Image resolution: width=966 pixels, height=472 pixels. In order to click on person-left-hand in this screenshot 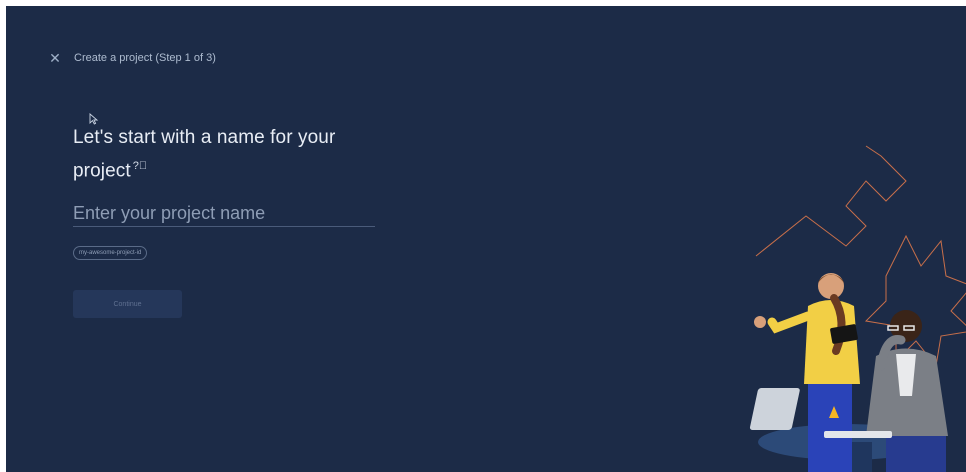, I will do `click(760, 322)`.